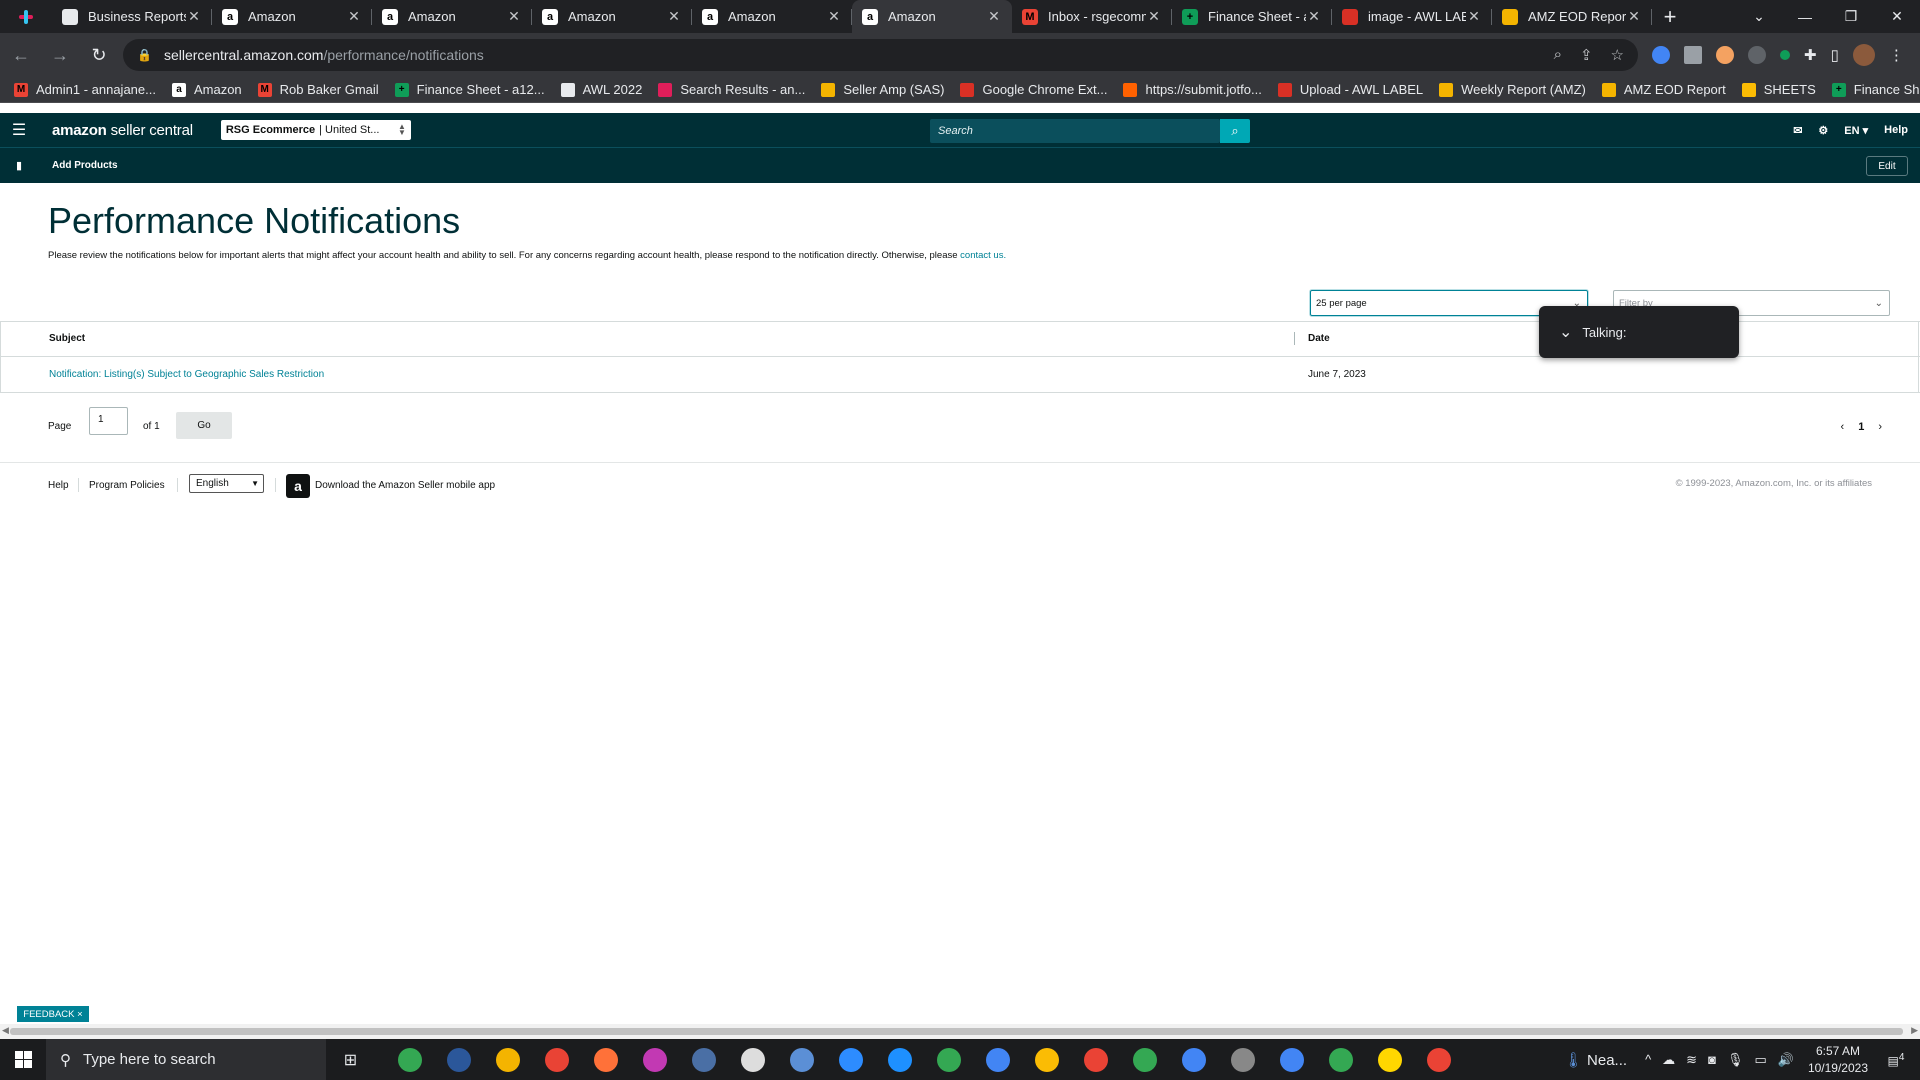  I want to click on contact-us-link: contact us., so click(983, 255).